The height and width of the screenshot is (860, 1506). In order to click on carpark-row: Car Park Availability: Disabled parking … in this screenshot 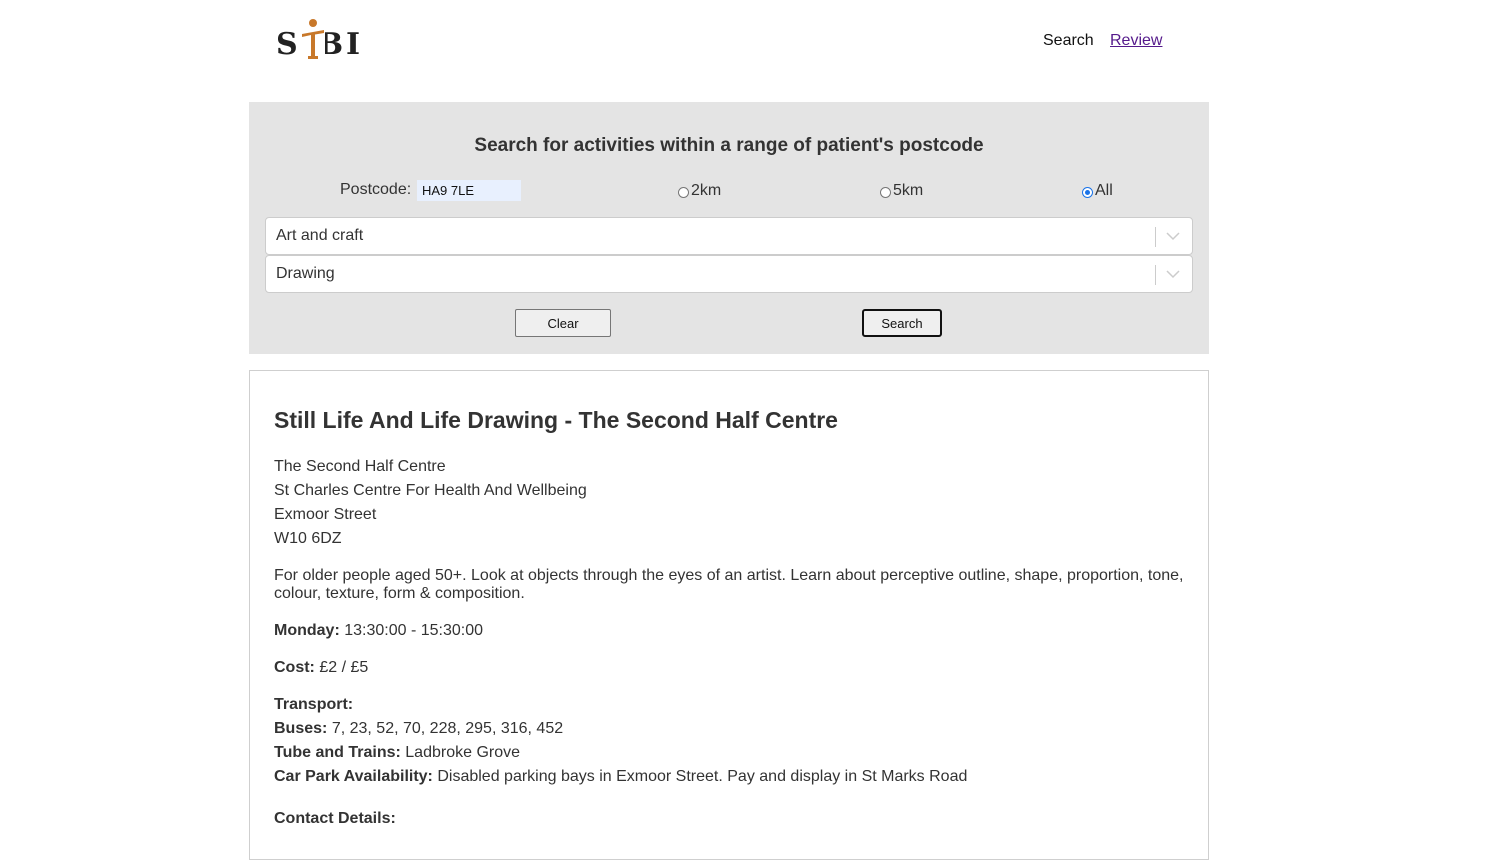, I will do `click(620, 777)`.